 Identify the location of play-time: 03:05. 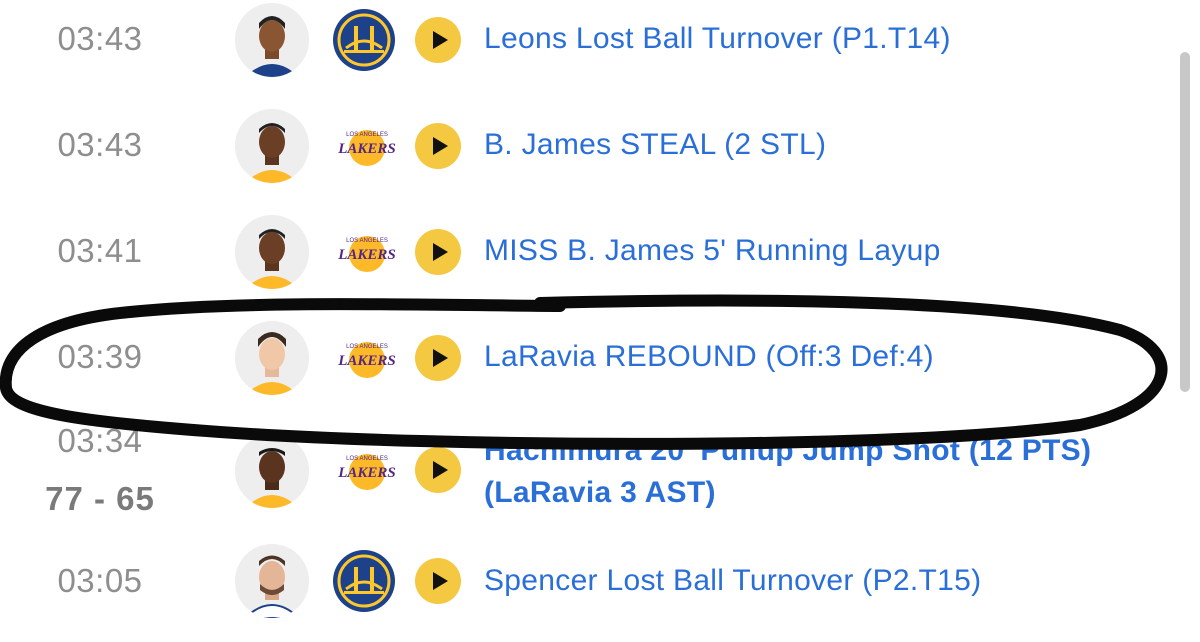
(100, 580).